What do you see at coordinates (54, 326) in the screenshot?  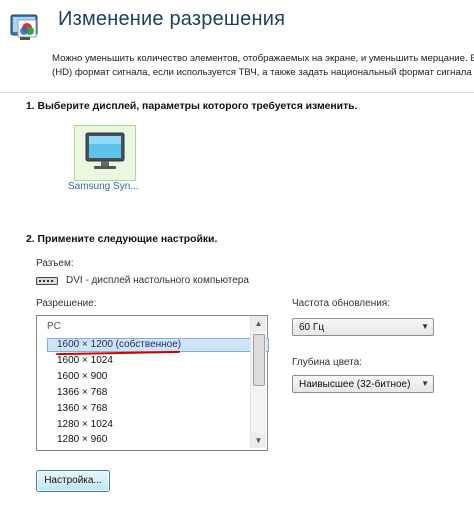 I see `resolution-group-header: PC` at bounding box center [54, 326].